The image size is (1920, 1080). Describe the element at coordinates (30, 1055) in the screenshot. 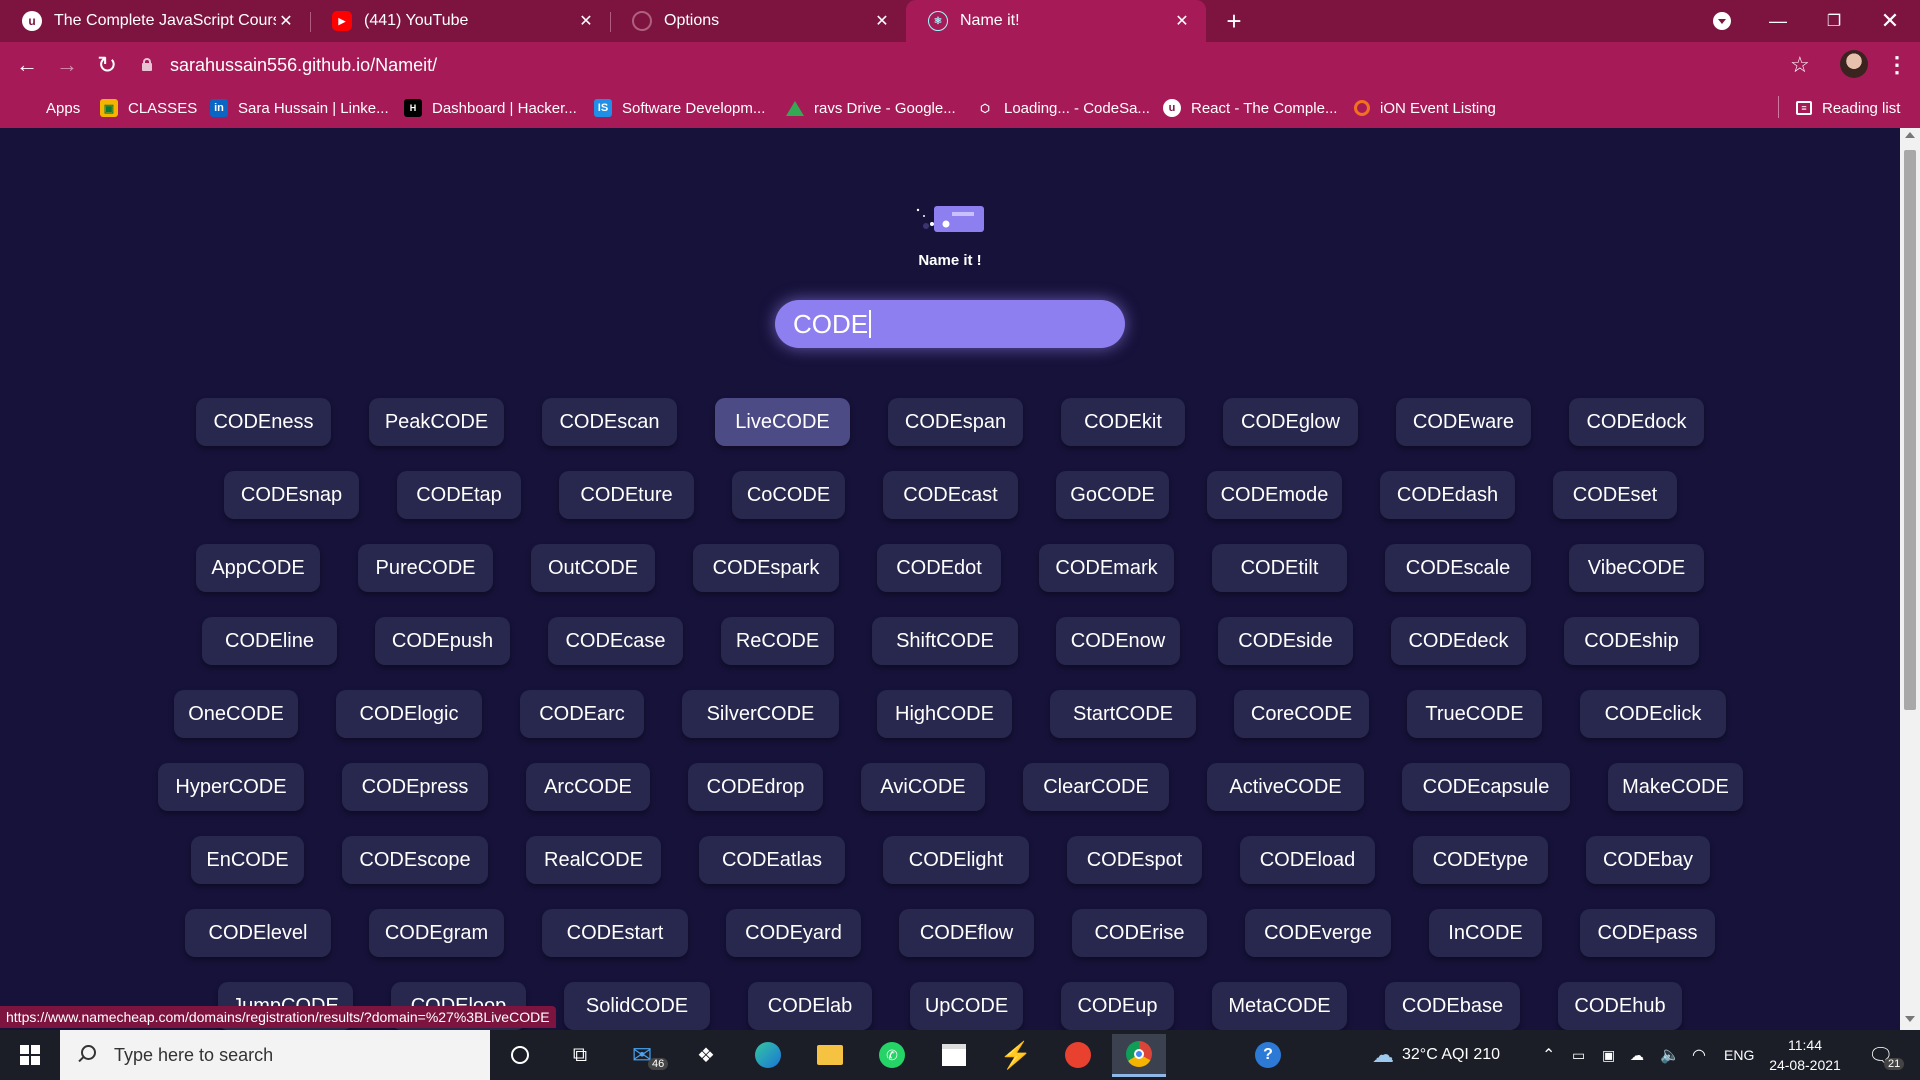

I see `start-button` at that location.